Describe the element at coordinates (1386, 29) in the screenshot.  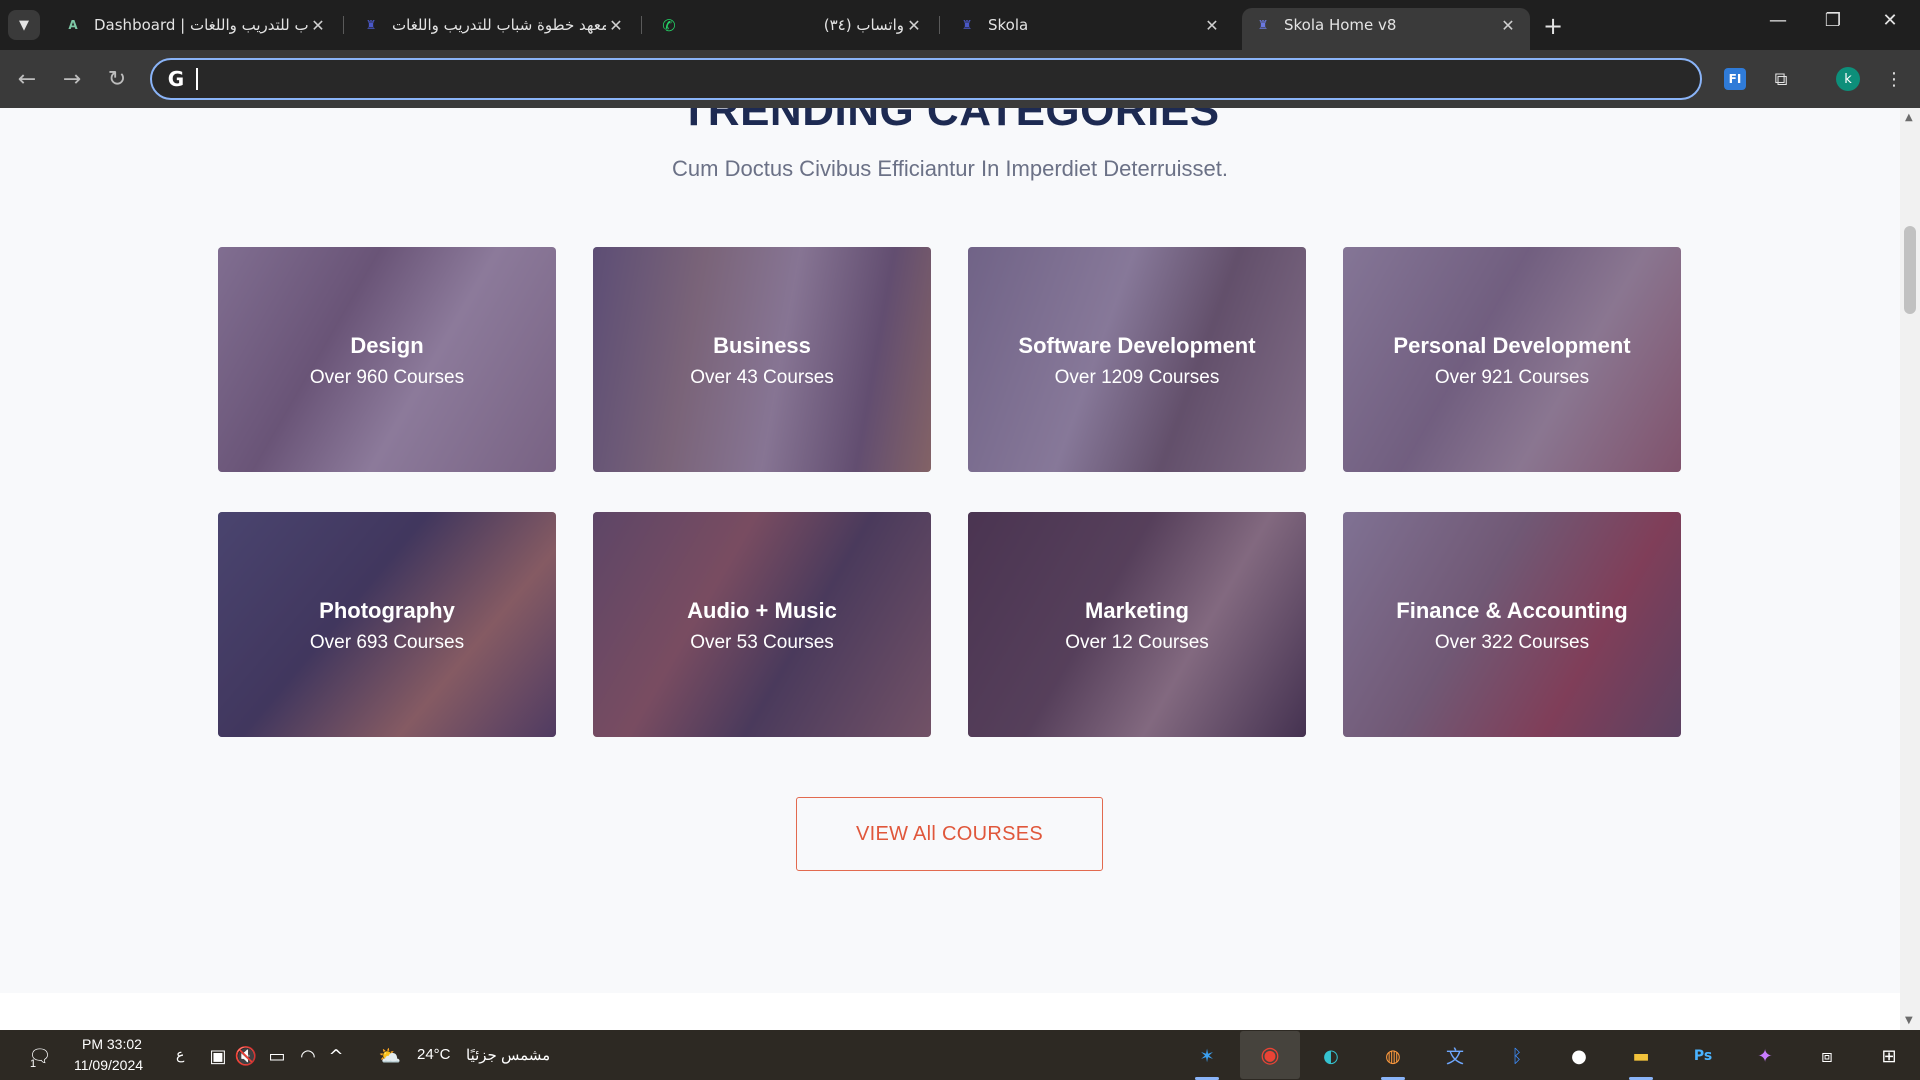
I see `tab-skola-home-v8: ♜ Skola Home v8 ✕` at that location.